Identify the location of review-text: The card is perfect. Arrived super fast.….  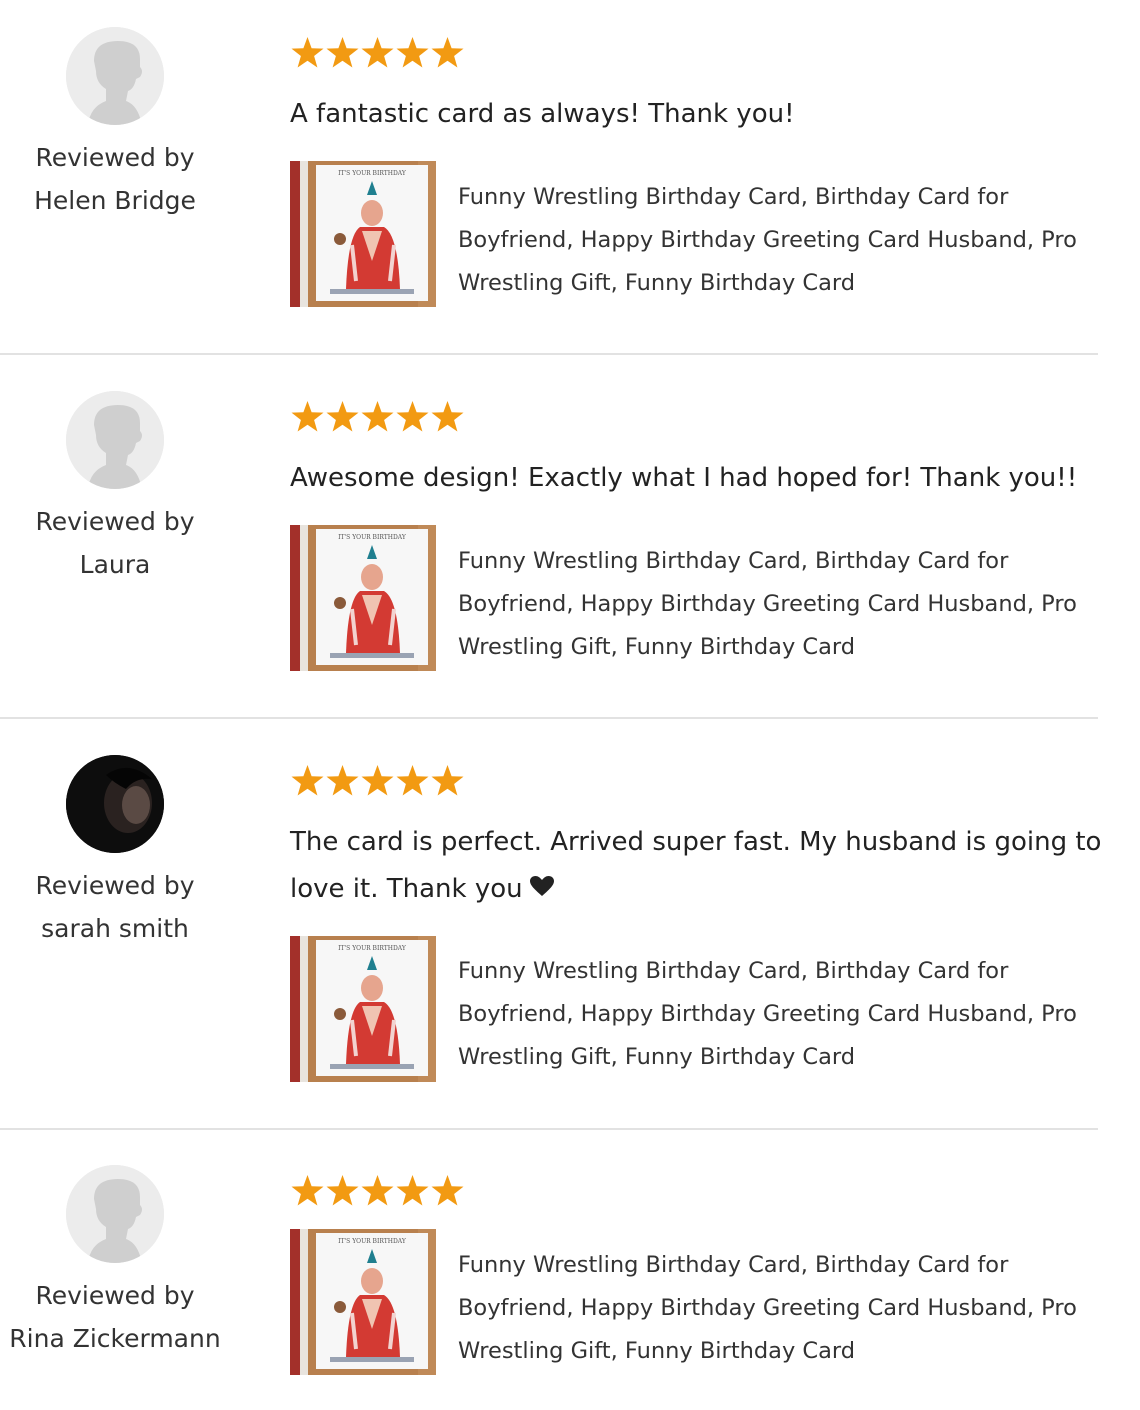
(700, 866).